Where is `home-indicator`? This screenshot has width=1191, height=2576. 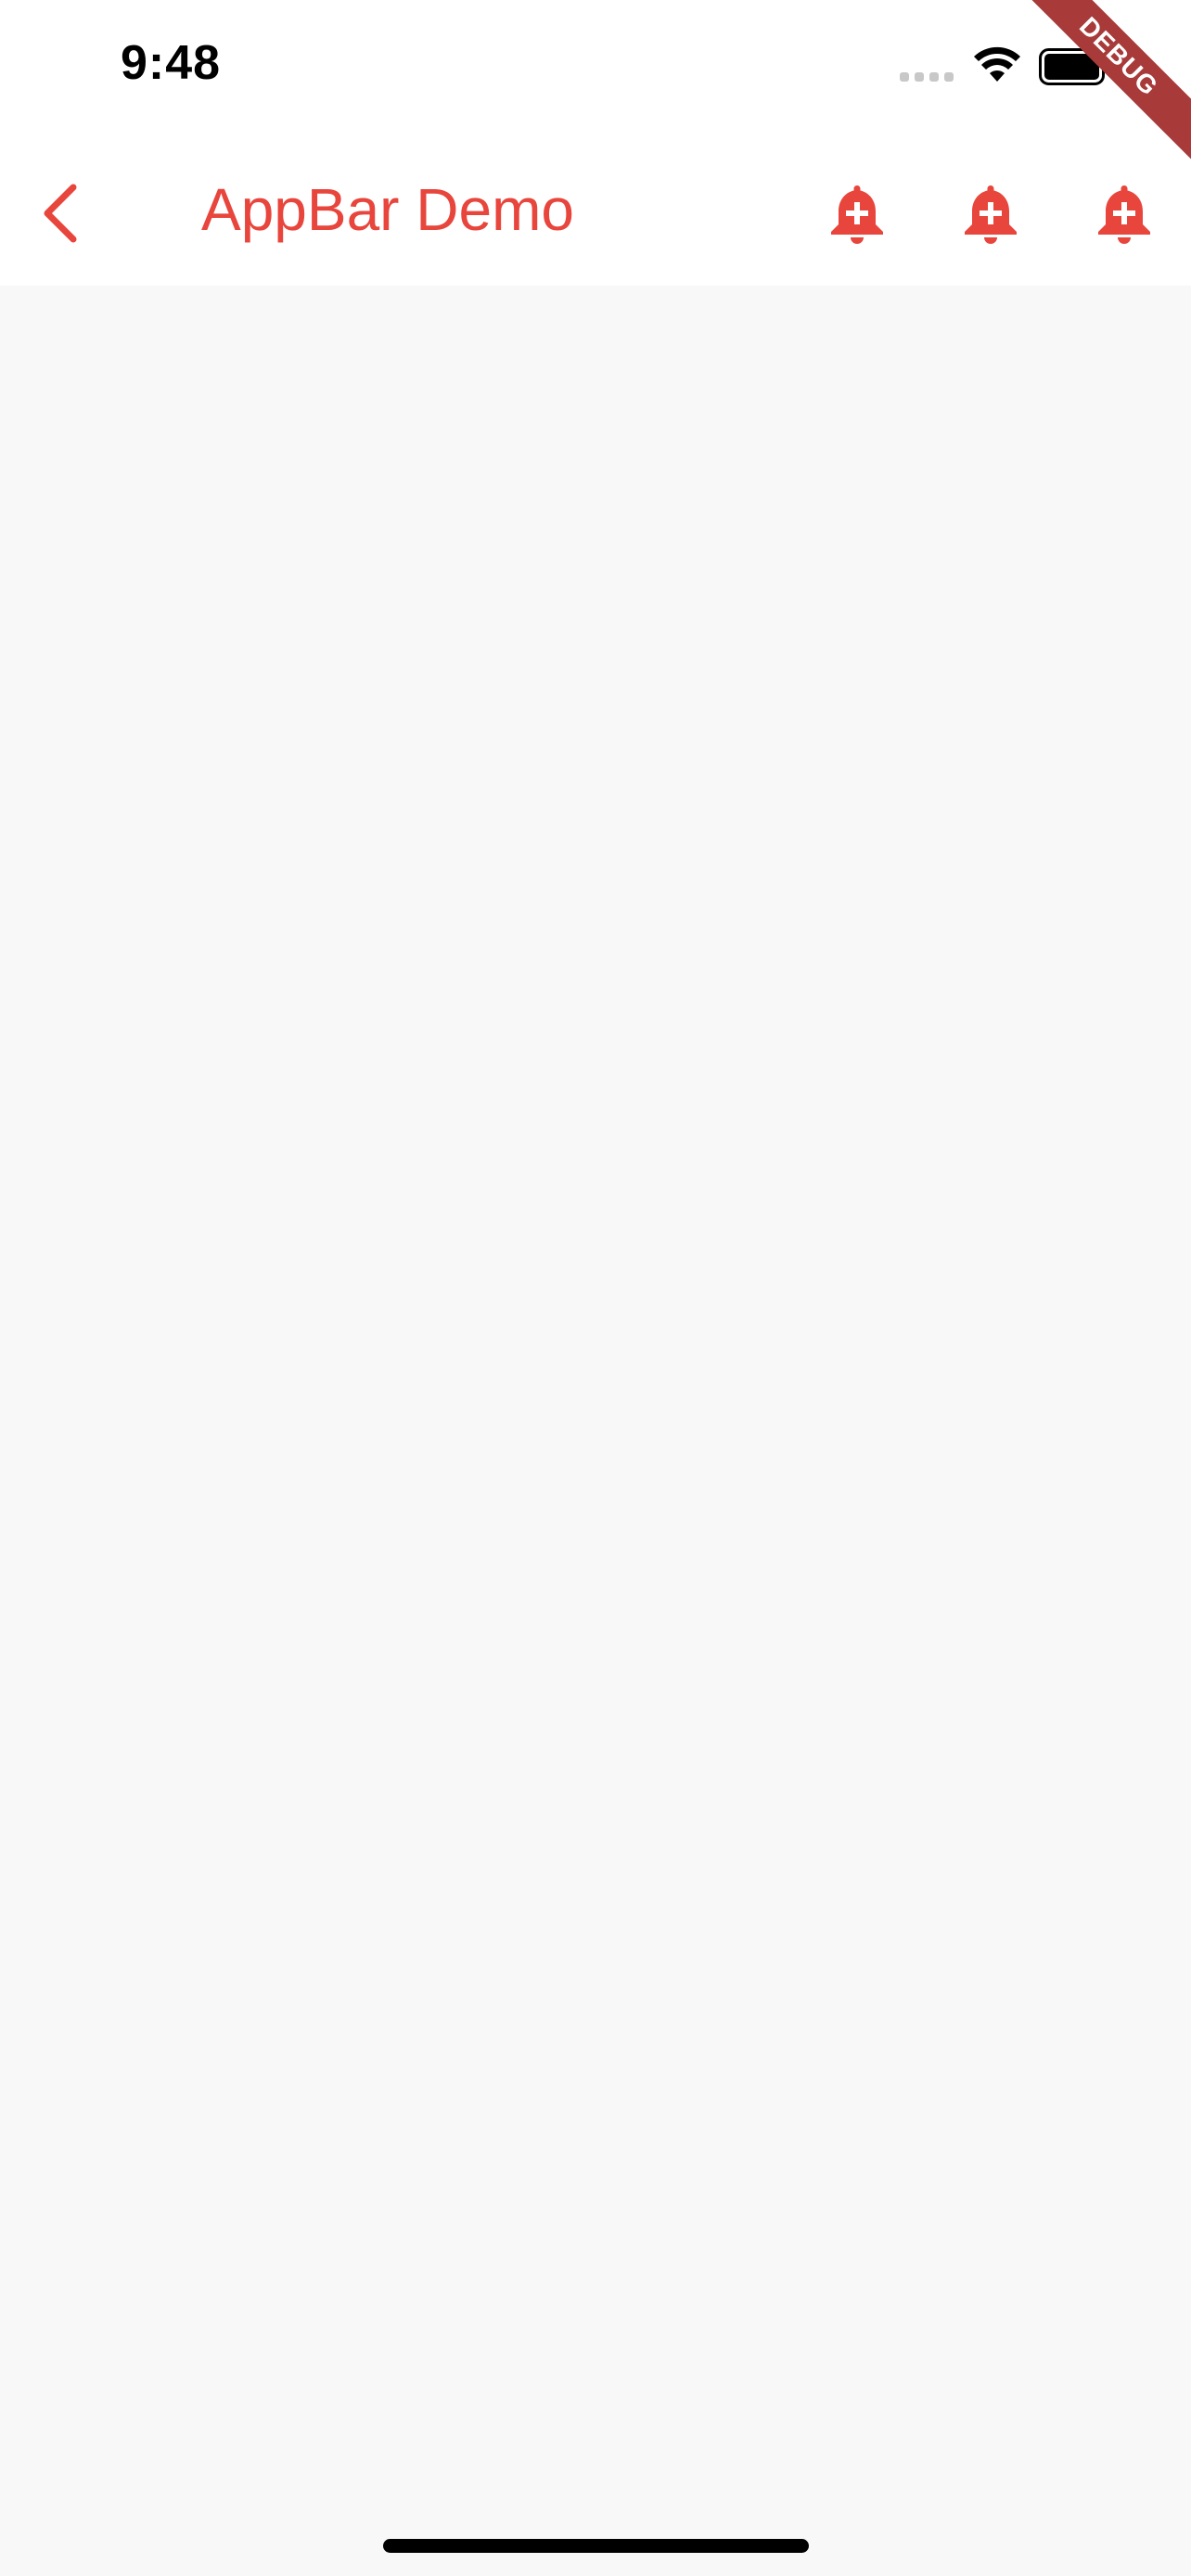
home-indicator is located at coordinates (596, 2546).